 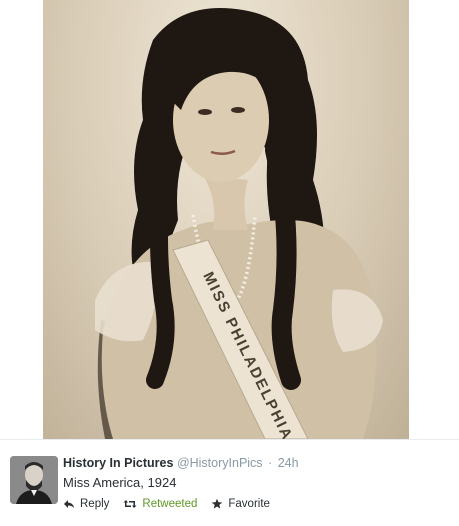 I want to click on retweet-button: Retweeted, so click(x=160, y=504).